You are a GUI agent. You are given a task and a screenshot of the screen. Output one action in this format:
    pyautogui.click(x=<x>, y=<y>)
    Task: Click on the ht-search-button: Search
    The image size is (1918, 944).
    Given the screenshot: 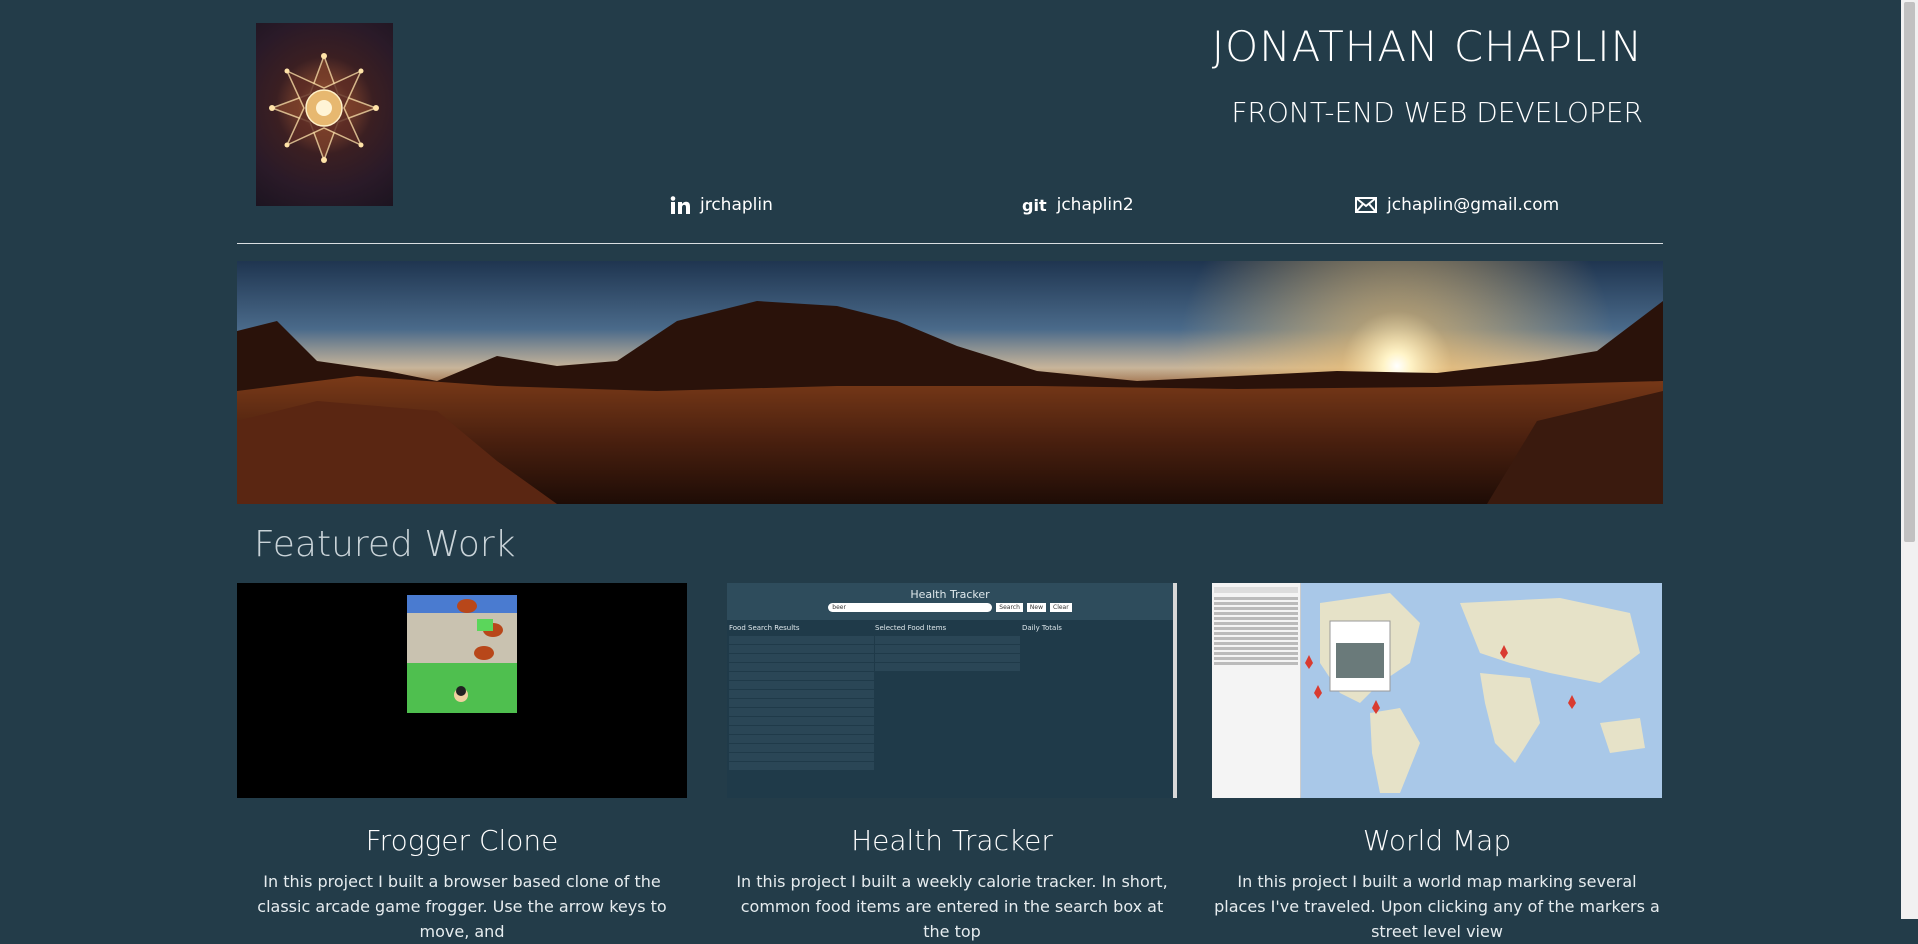 What is the action you would take?
    pyautogui.click(x=1009, y=607)
    